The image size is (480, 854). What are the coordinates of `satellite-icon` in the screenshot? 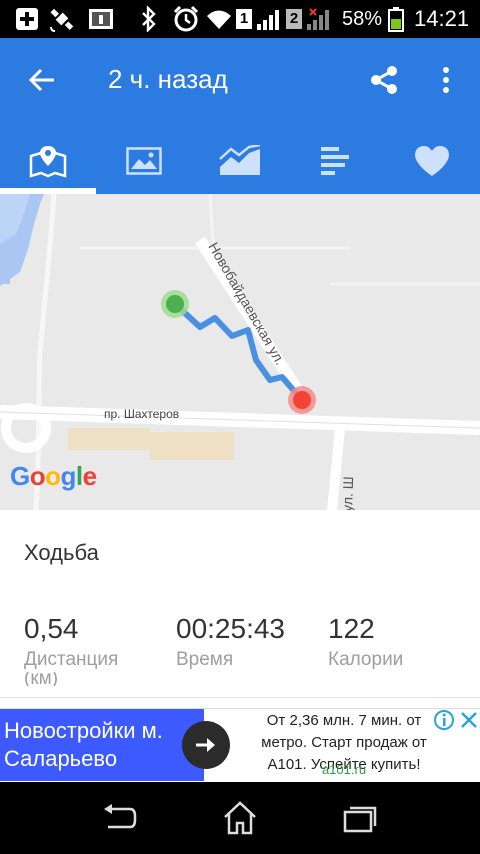 It's located at (62, 19).